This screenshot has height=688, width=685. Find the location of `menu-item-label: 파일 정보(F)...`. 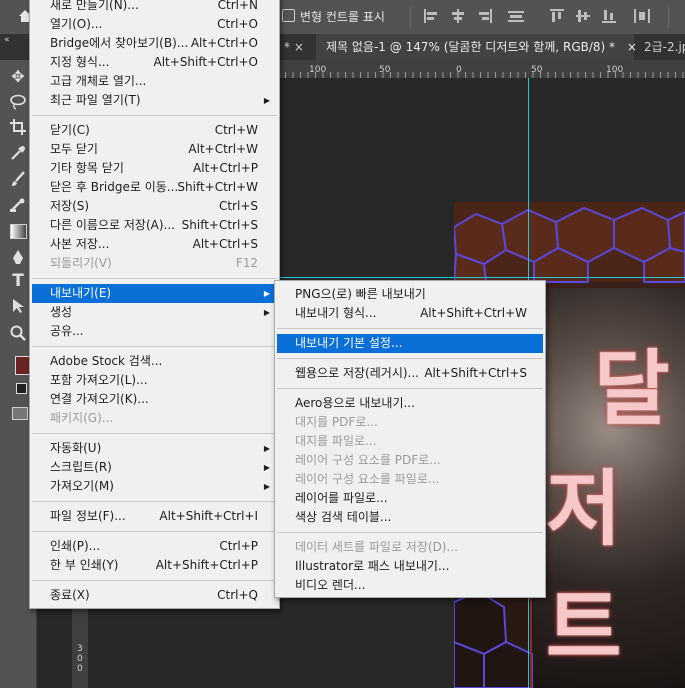

menu-item-label: 파일 정보(F)... is located at coordinates (88, 516).